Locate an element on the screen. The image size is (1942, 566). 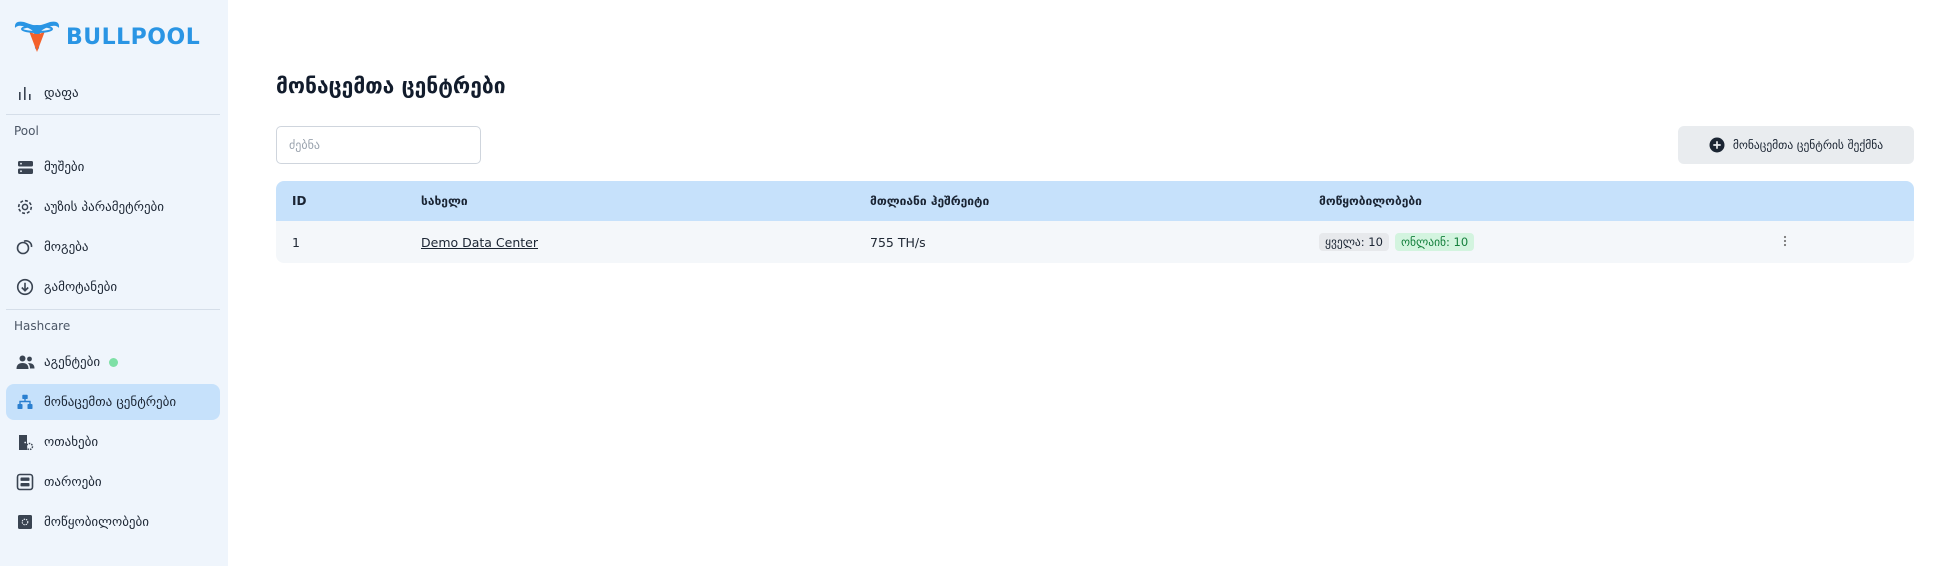
bull-logo-icon is located at coordinates (37, 36).